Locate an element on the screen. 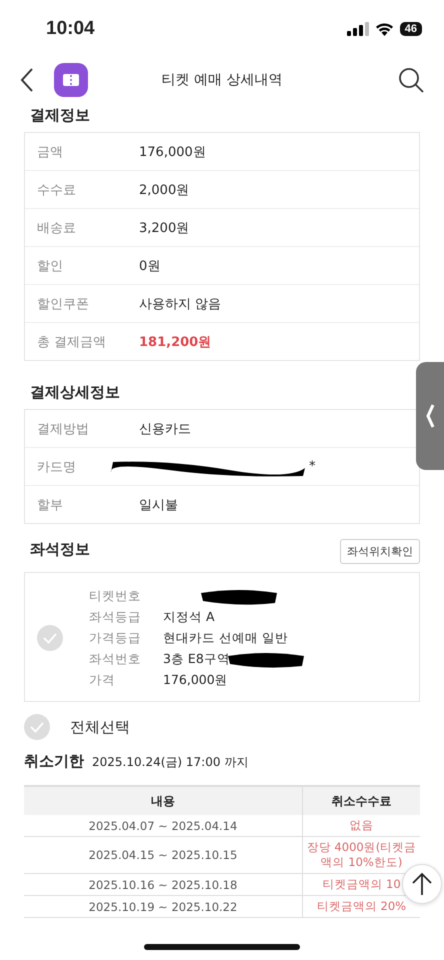 The width and height of the screenshot is (444, 960). arrow-up-icon is located at coordinates (422, 884).